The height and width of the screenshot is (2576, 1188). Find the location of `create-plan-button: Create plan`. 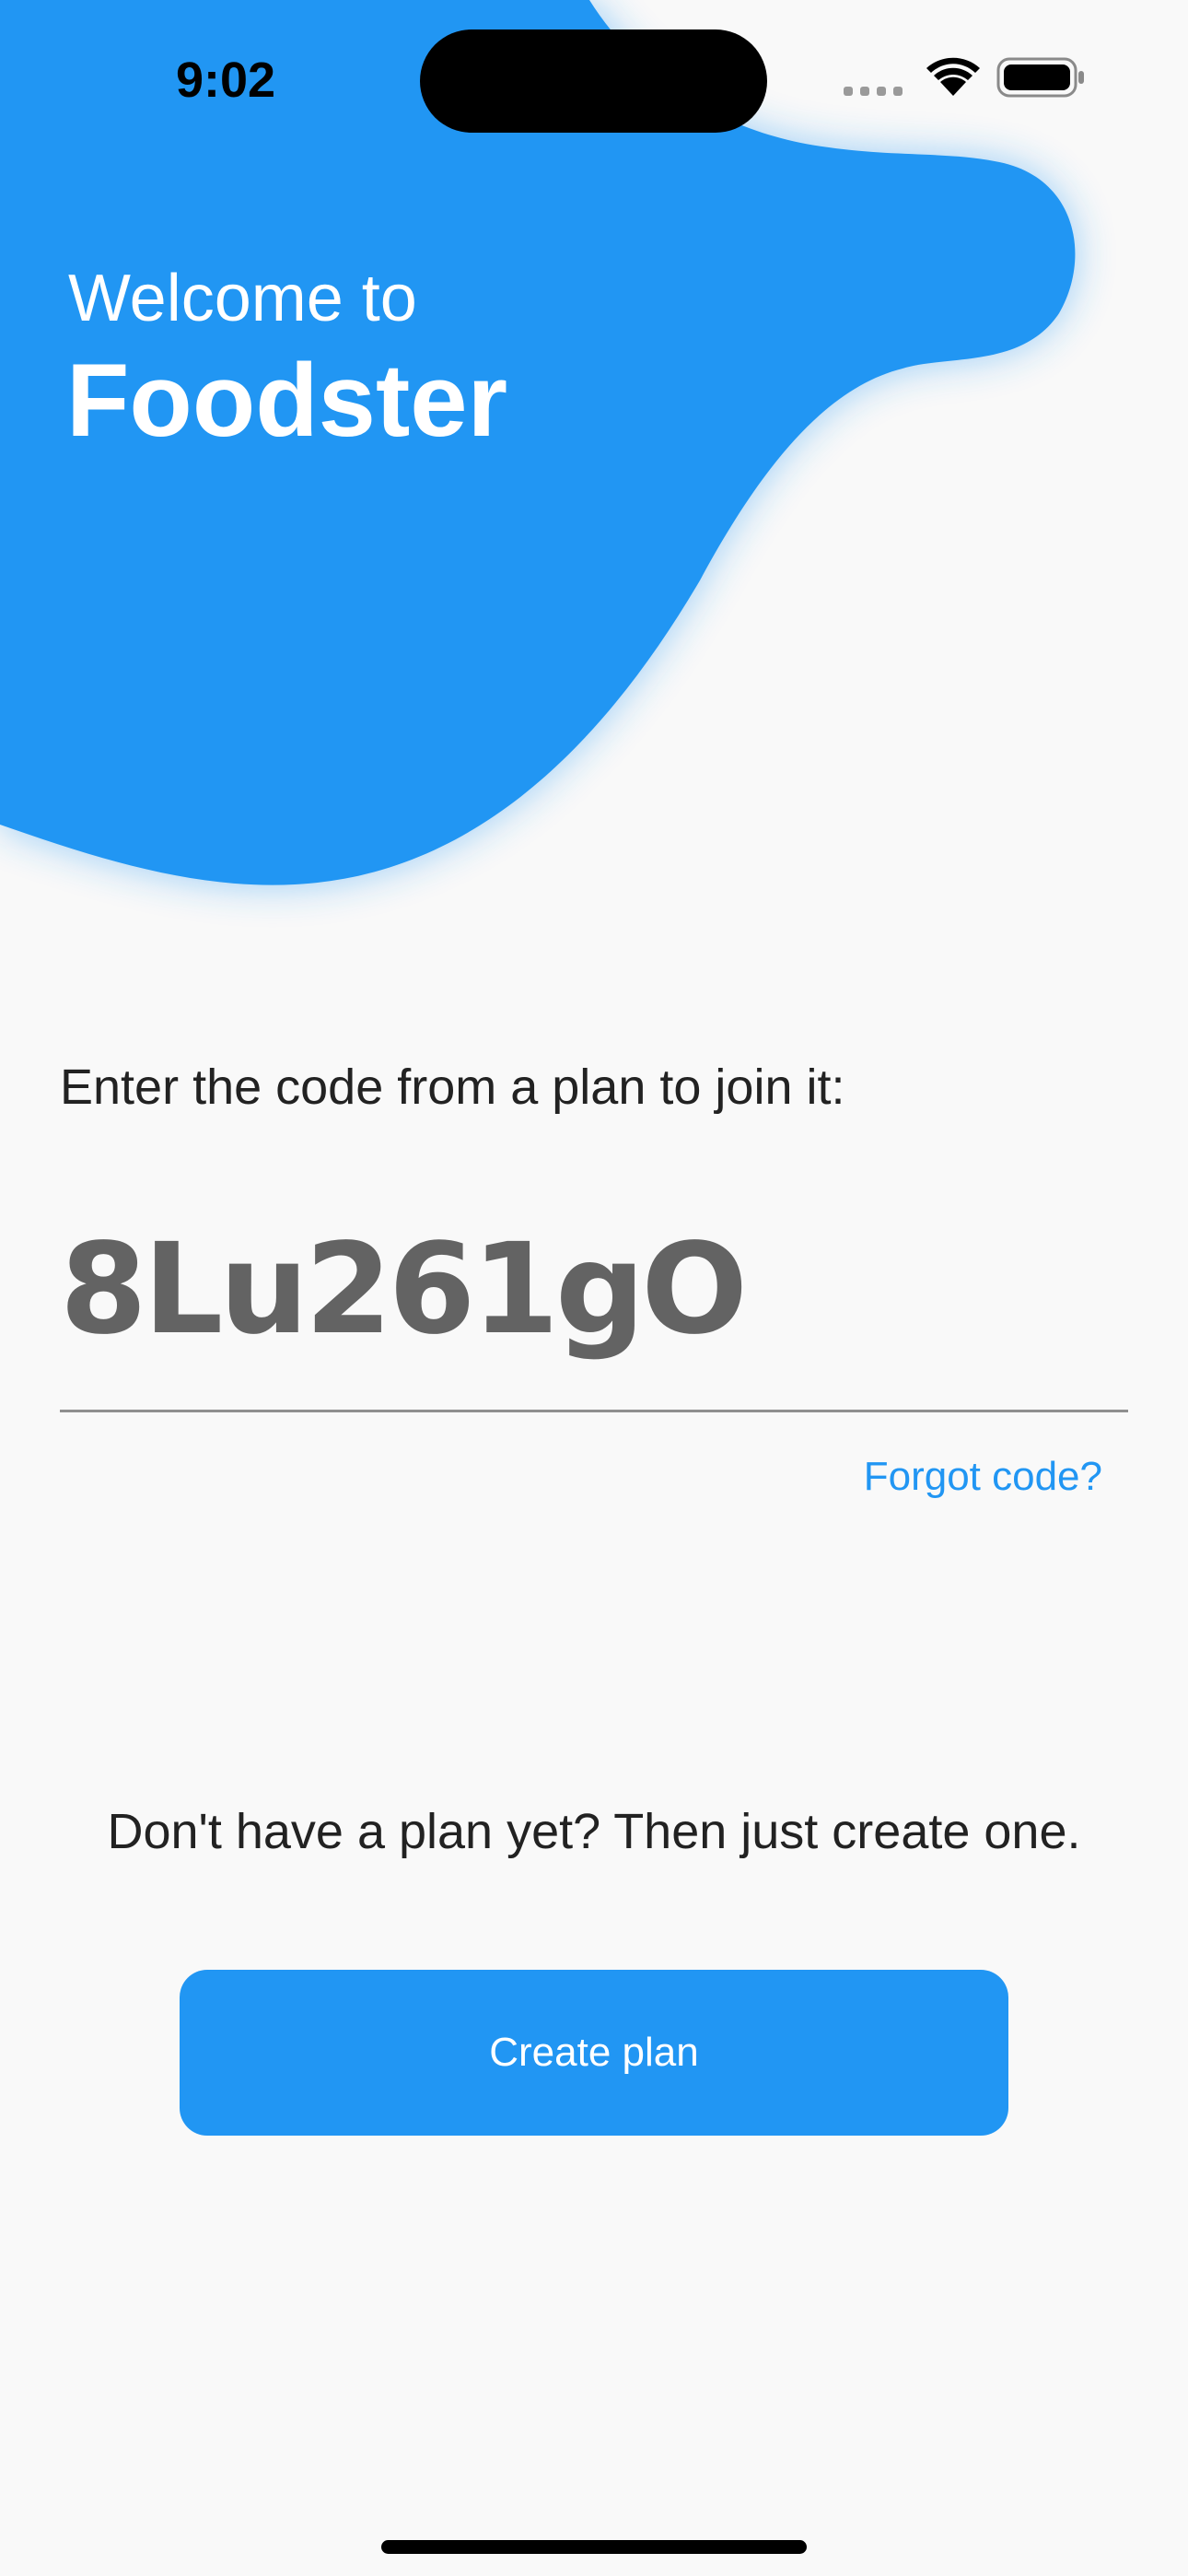

create-plan-button: Create plan is located at coordinates (594, 2053).